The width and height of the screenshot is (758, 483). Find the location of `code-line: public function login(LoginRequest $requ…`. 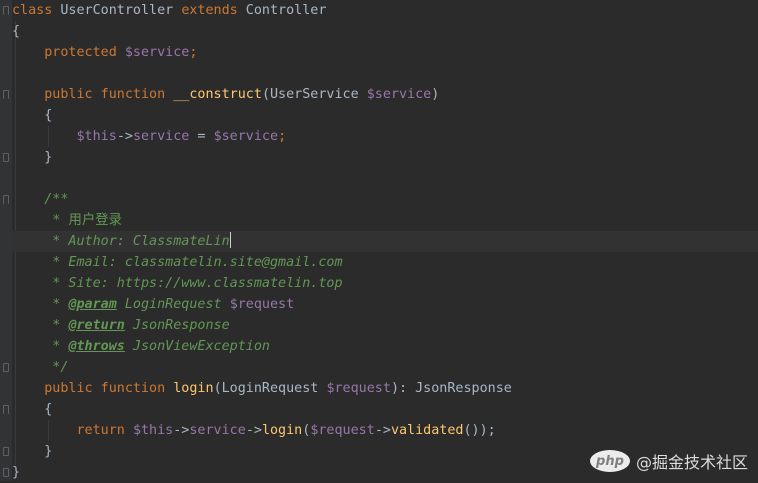

code-line: public function login(LoginRequest $requ… is located at coordinates (385, 388).